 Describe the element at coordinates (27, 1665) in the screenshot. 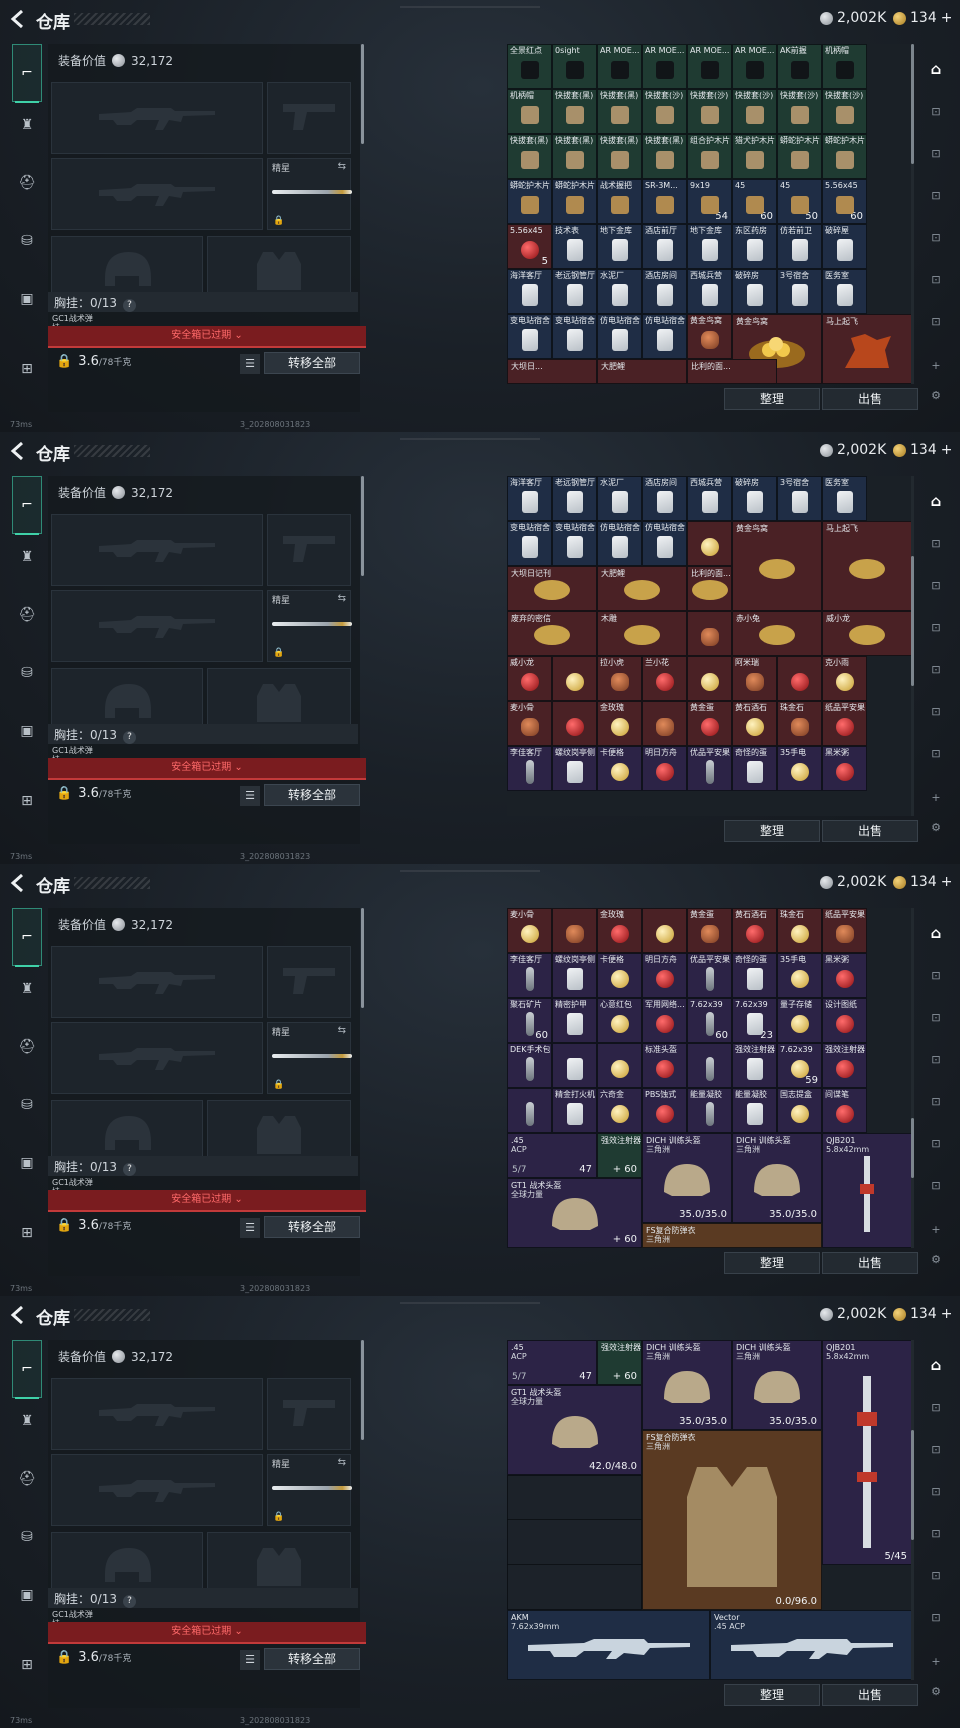

I see `chest-icon: ⊞` at that location.